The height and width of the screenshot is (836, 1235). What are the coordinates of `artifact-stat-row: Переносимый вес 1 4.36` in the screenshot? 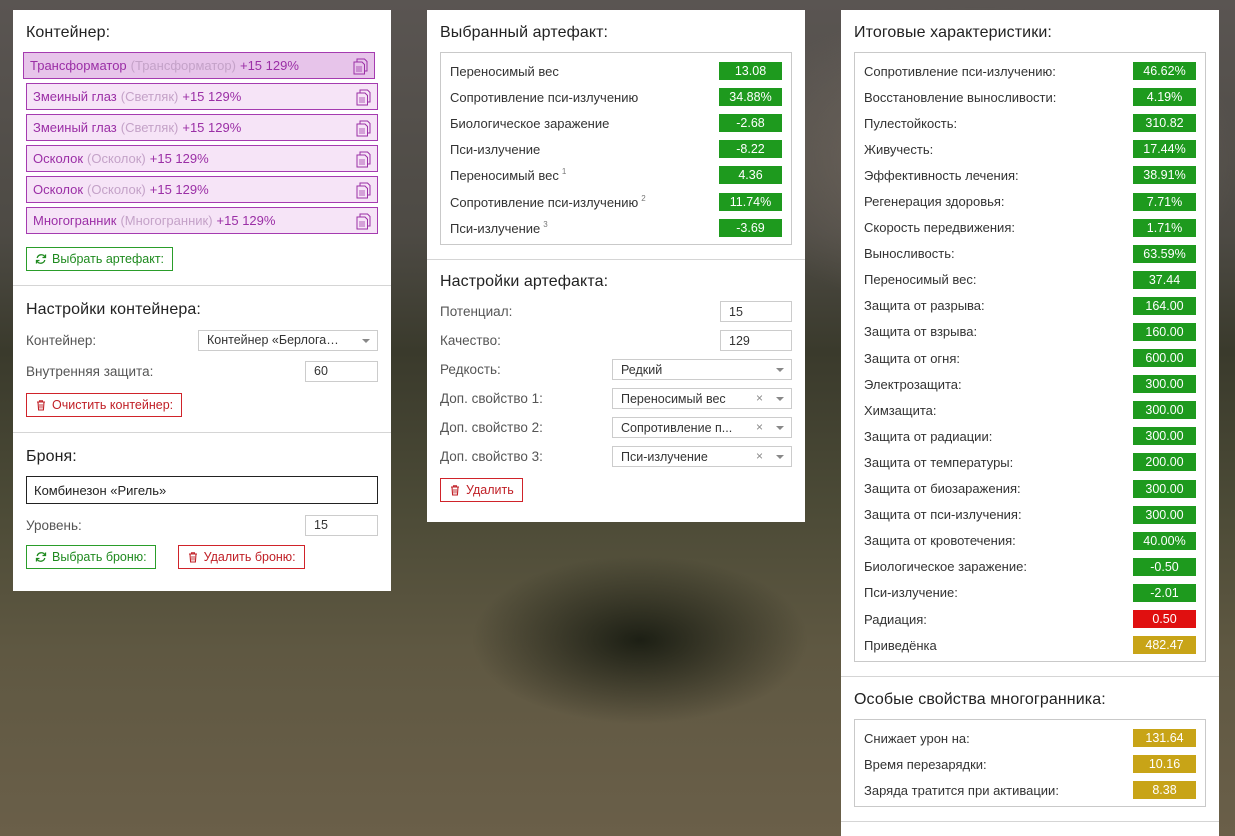 It's located at (616, 175).